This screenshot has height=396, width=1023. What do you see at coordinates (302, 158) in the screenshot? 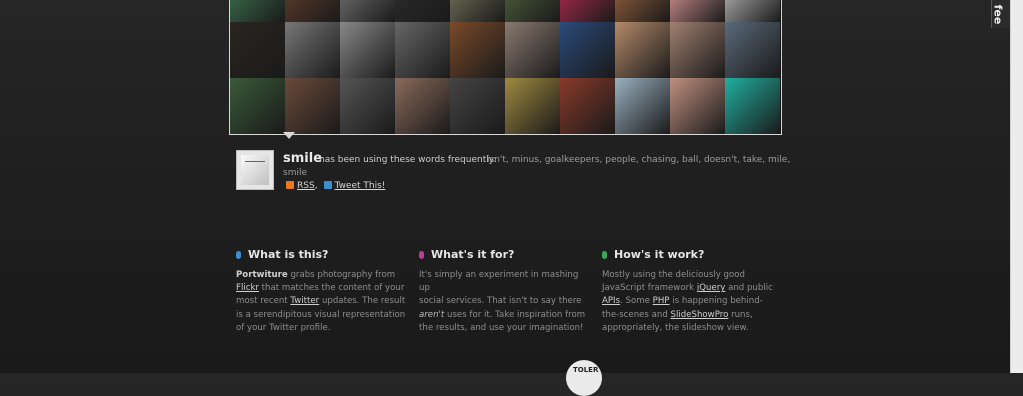
I see `username: smile` at bounding box center [302, 158].